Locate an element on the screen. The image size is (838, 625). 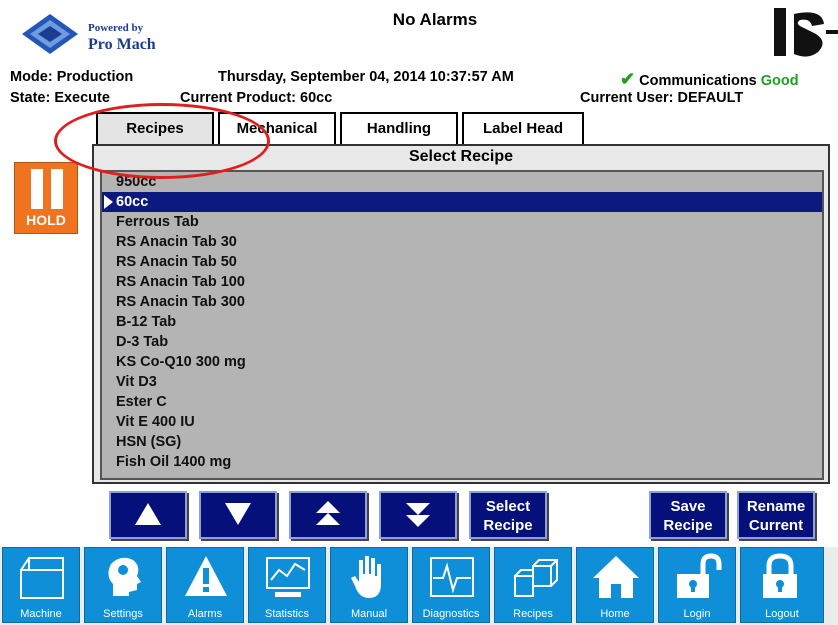
diagnostics-waveform-icon is located at coordinates (452, 577).